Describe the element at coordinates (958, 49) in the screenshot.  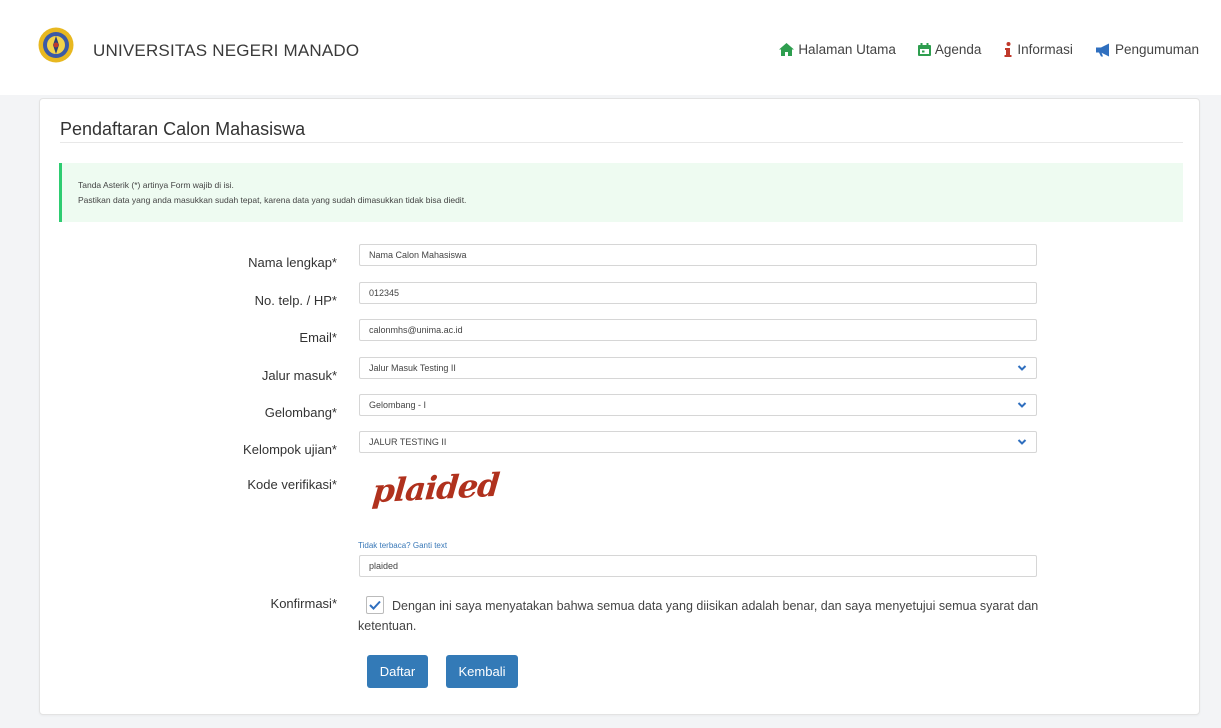
I see `nav-label: Agenda` at that location.